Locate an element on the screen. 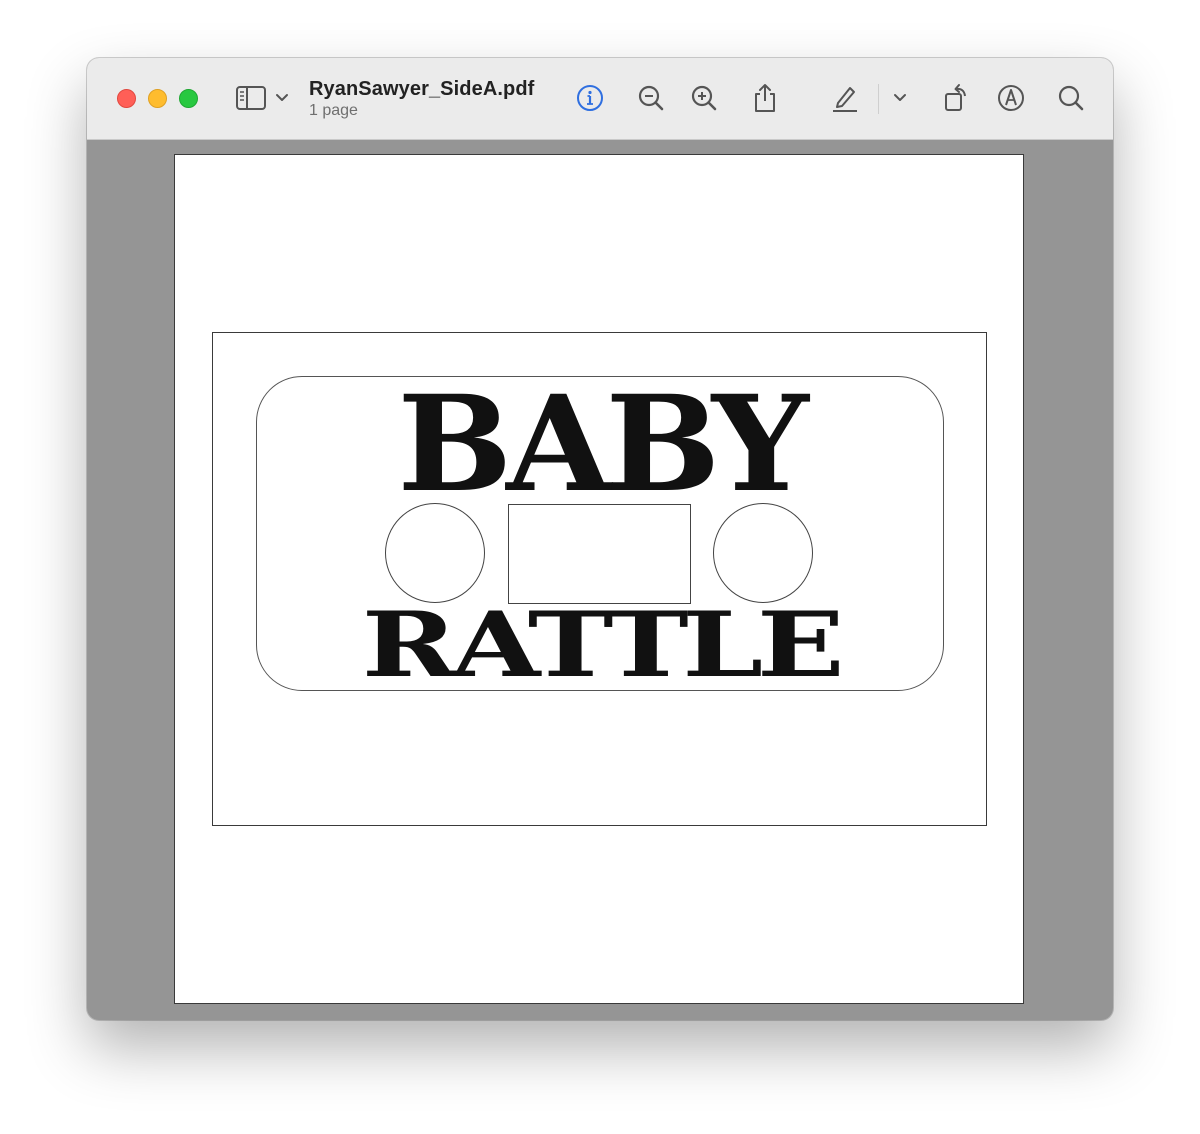  cassette-tape-window is located at coordinates (599, 554).